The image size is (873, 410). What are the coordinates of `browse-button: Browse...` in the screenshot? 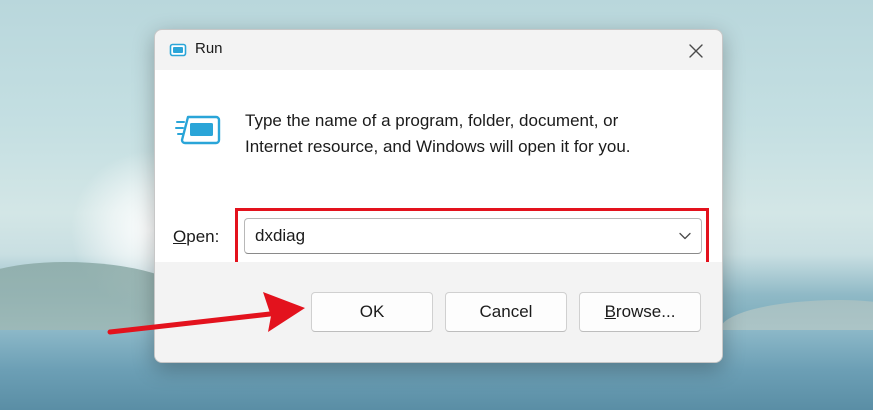 It's located at (640, 312).